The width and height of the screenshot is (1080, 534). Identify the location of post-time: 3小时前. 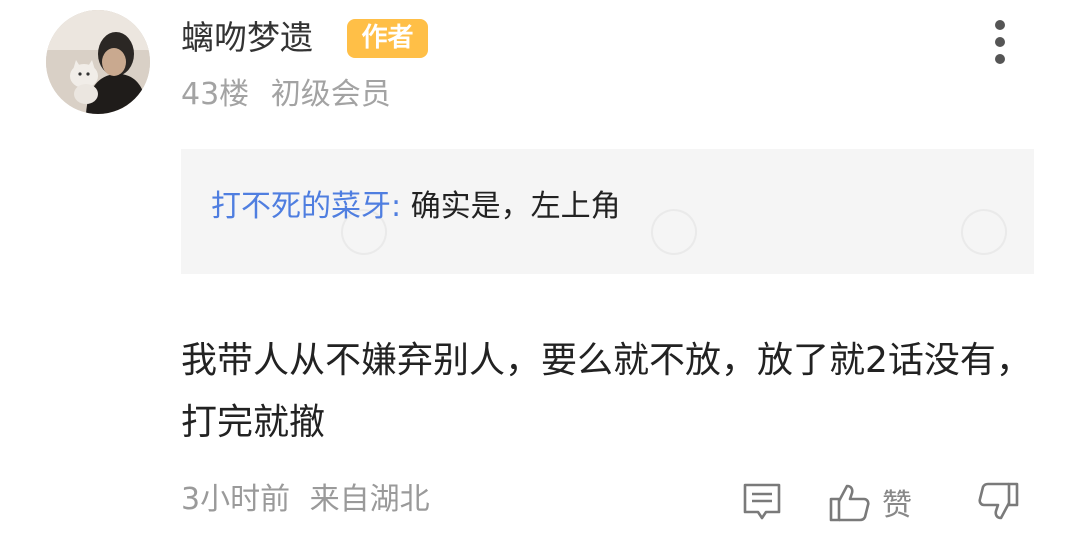
(236, 499).